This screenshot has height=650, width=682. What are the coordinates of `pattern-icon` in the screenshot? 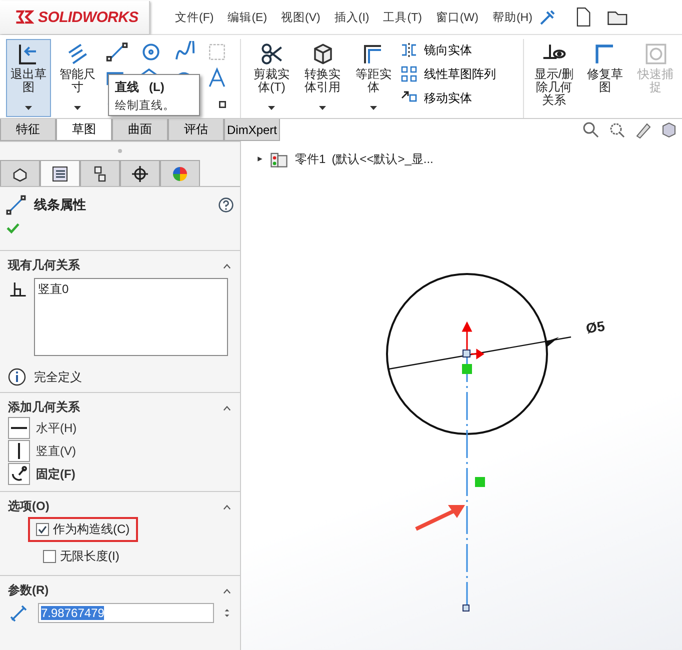 It's located at (409, 74).